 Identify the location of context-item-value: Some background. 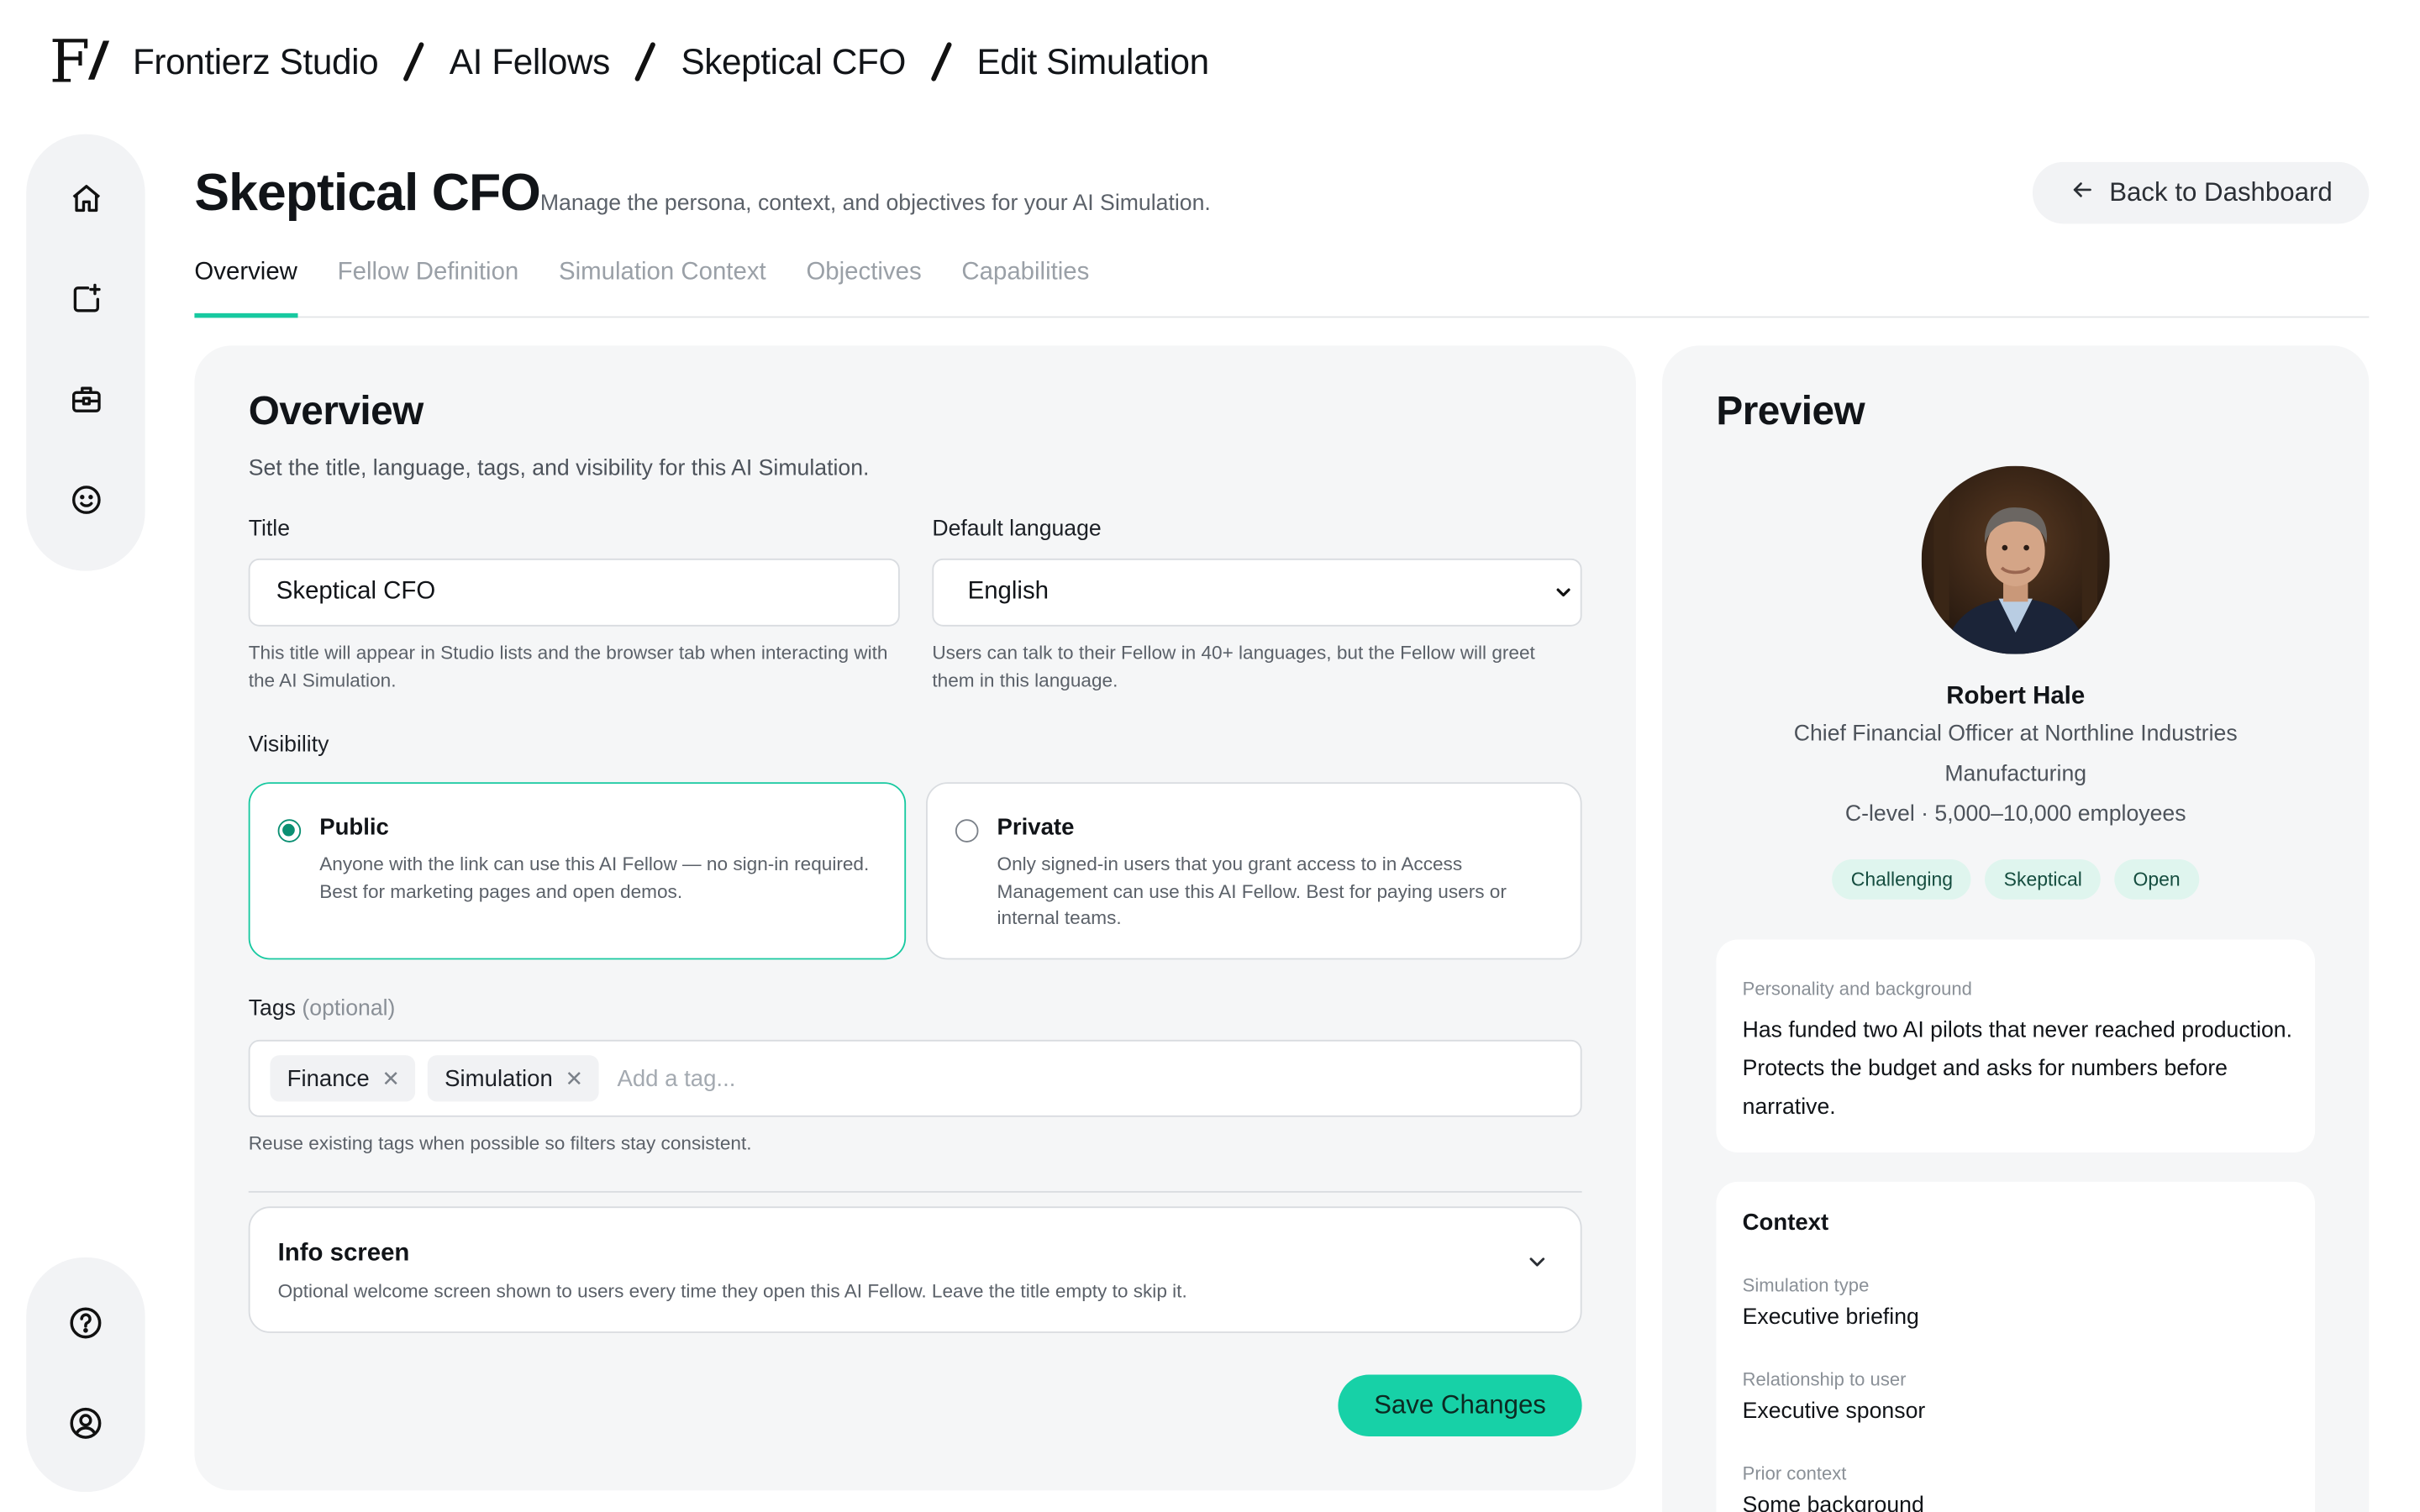
(1833, 1502).